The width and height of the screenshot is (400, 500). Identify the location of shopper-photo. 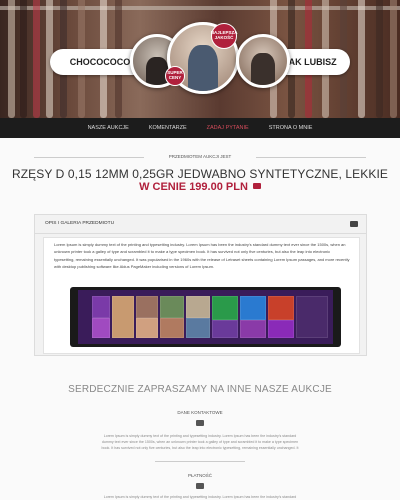
(263, 61).